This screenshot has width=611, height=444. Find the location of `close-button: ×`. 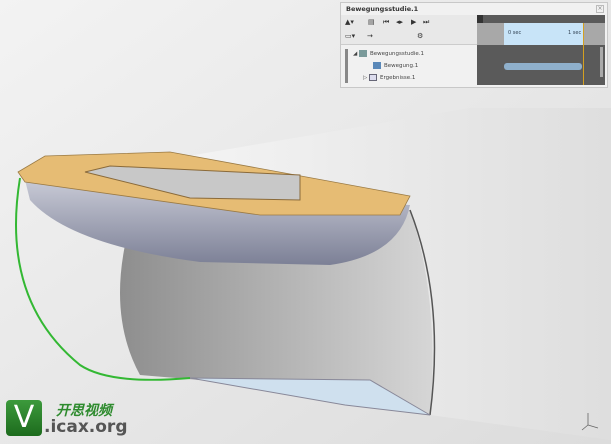

close-button: × is located at coordinates (600, 9).